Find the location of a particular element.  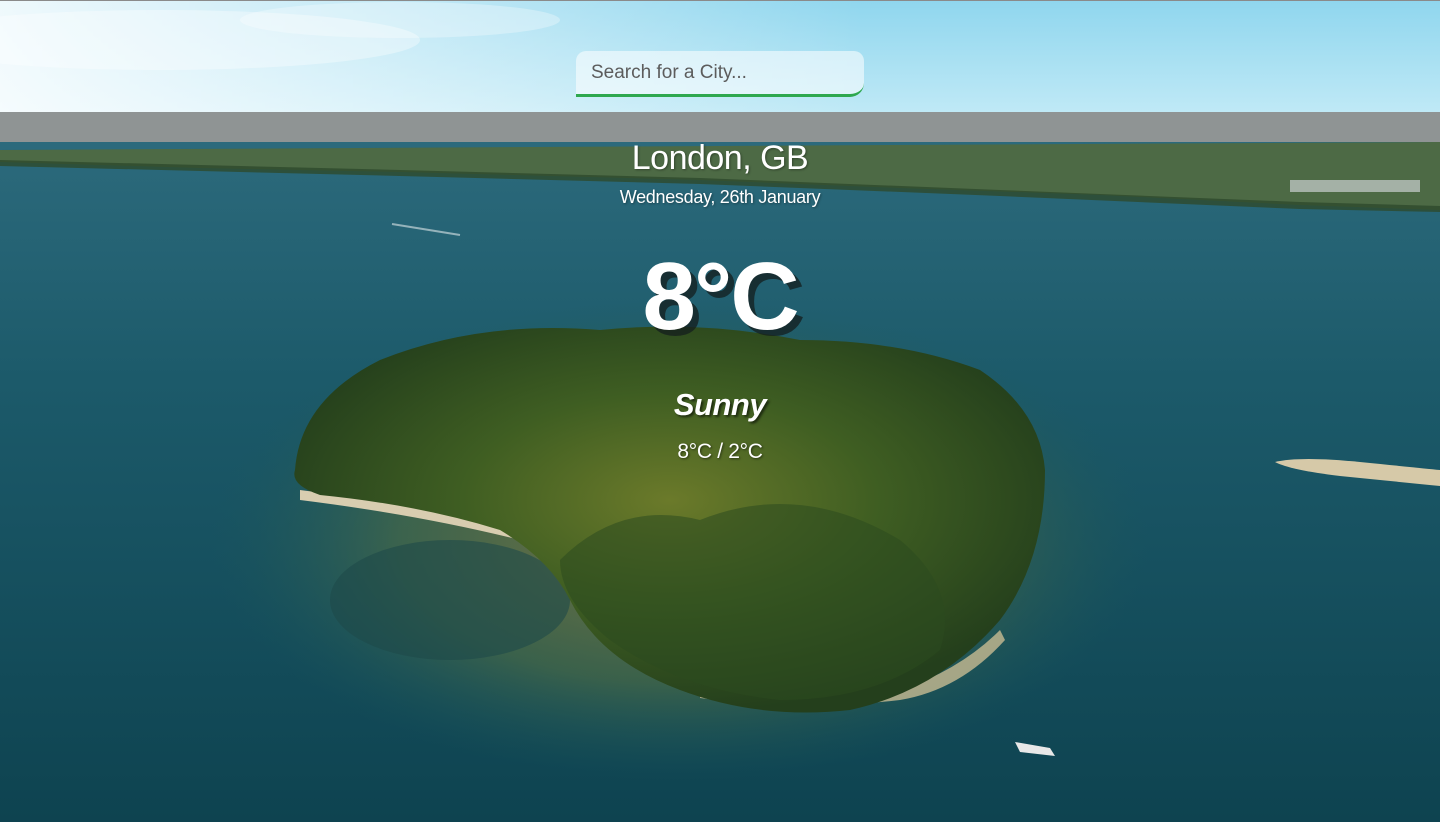

search-input is located at coordinates (720, 72).